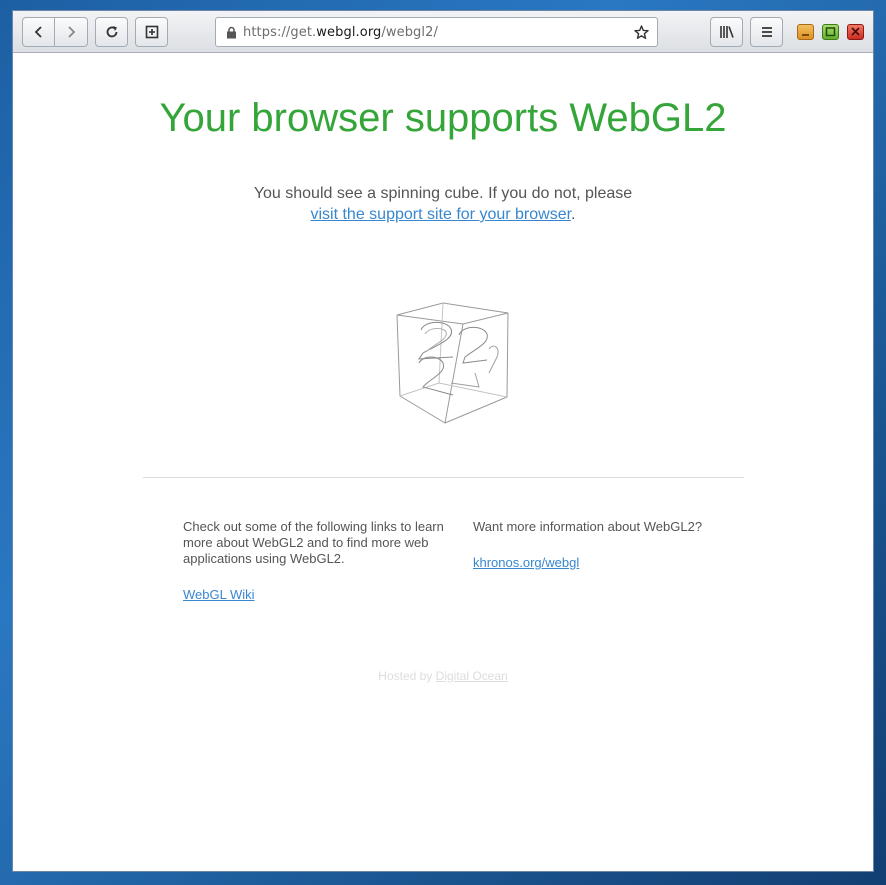 The width and height of the screenshot is (886, 885). I want to click on menu-button, so click(766, 32).